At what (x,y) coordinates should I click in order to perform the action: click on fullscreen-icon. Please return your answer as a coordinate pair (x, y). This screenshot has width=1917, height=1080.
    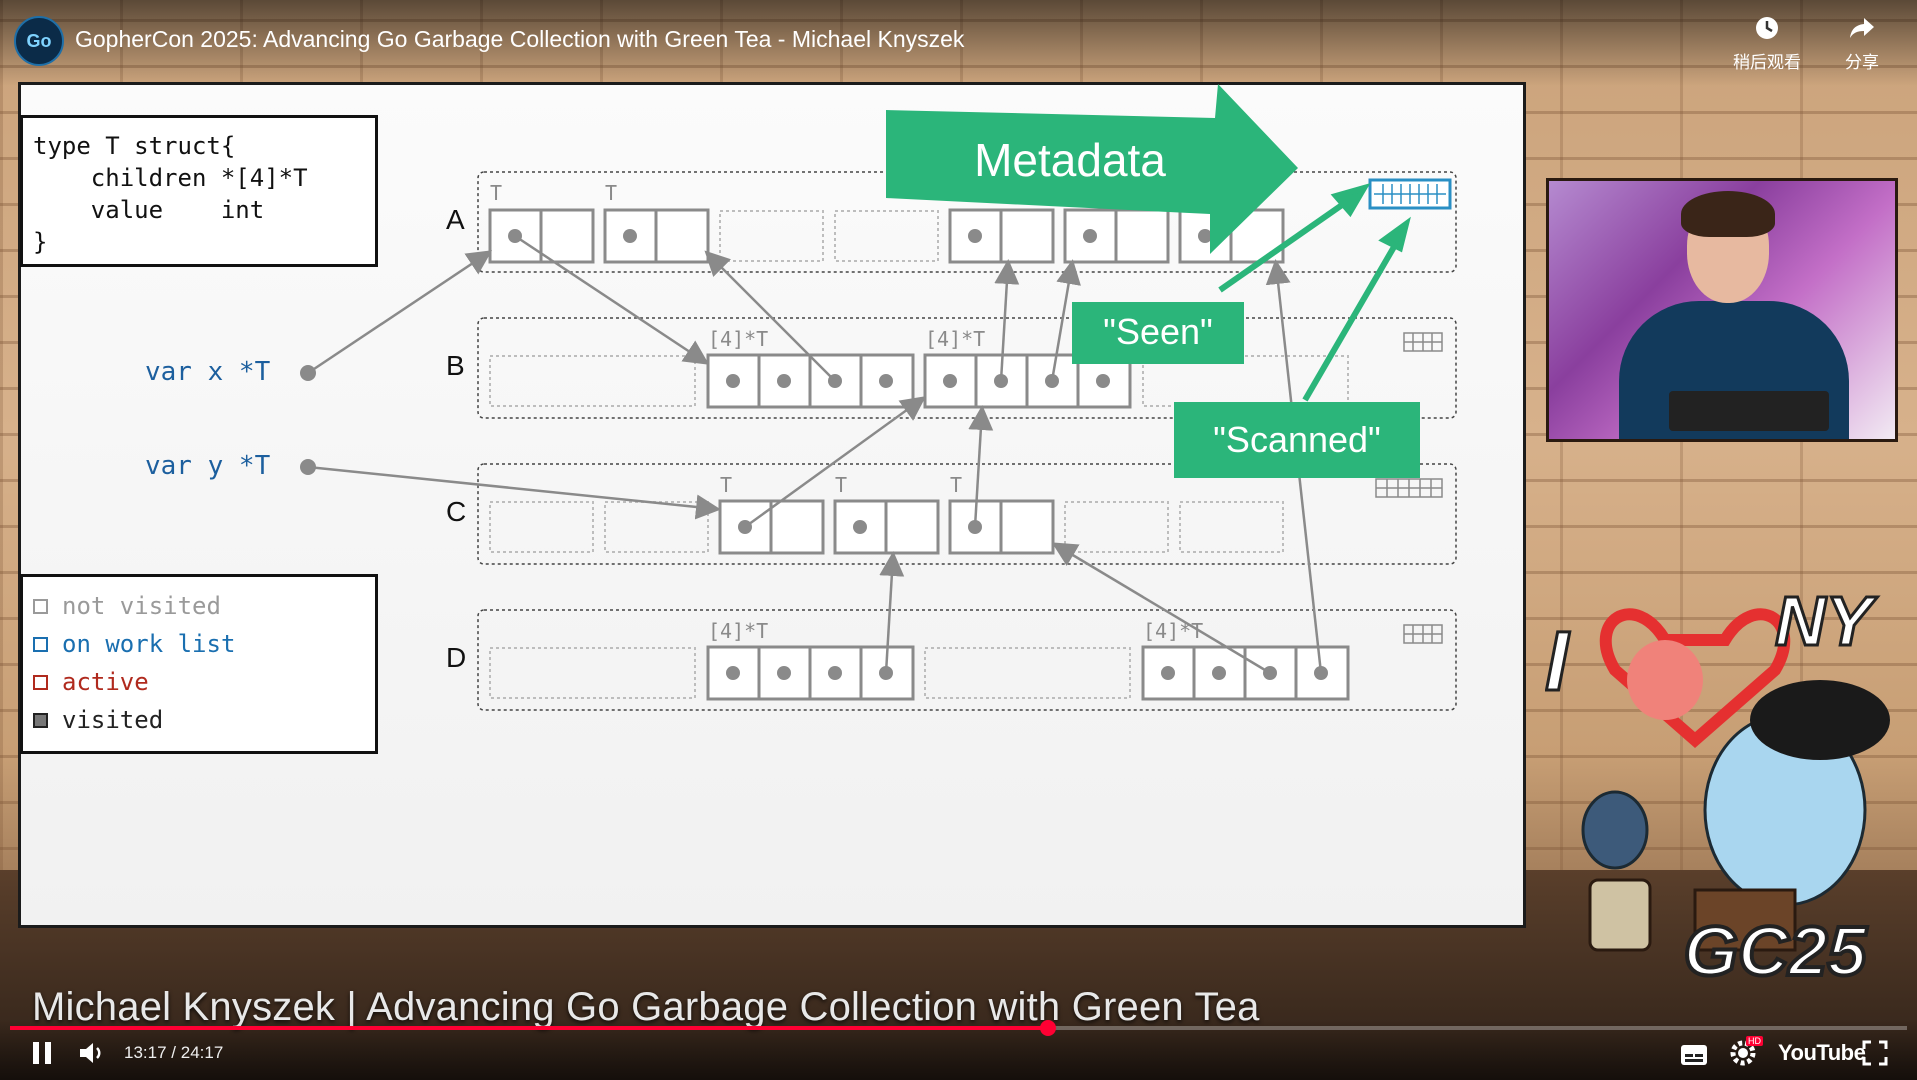
    Looking at the image, I should click on (1875, 1053).